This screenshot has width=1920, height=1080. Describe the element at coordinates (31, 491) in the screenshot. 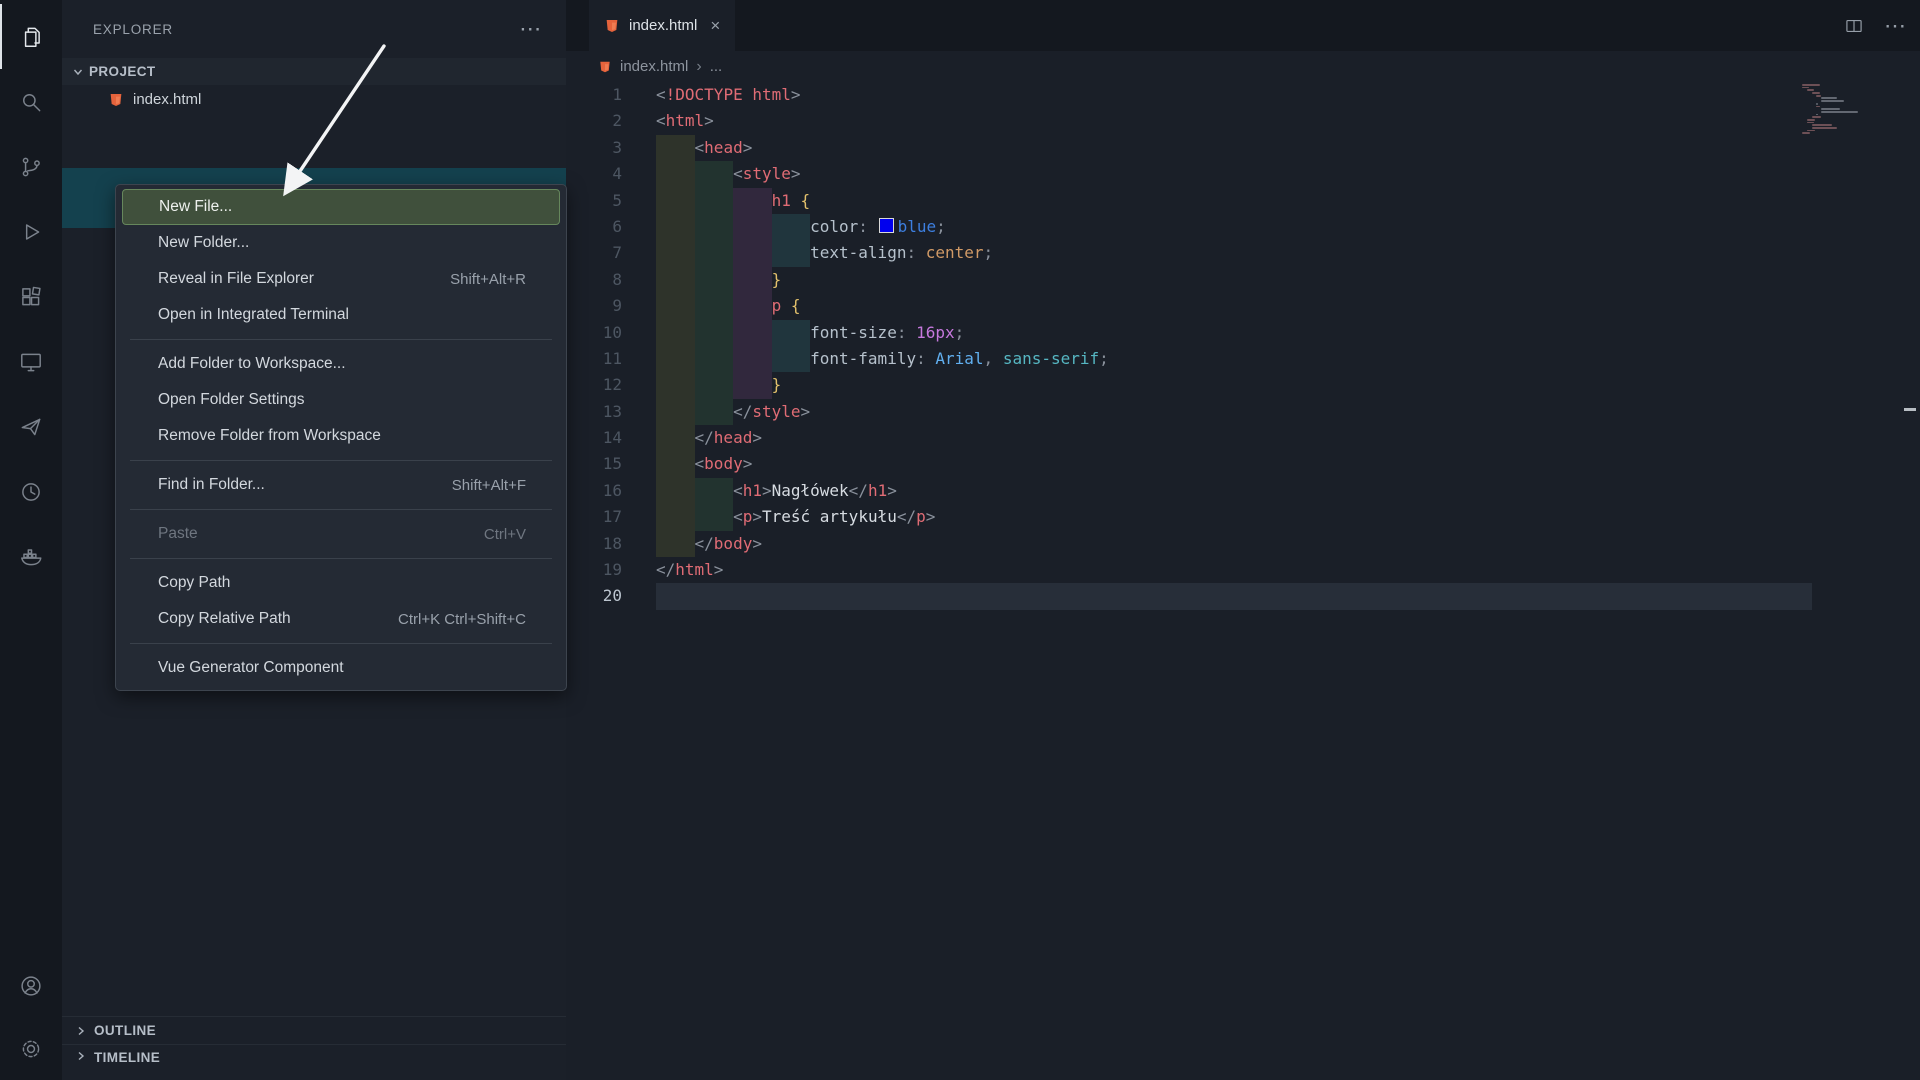

I see `history-button` at that location.